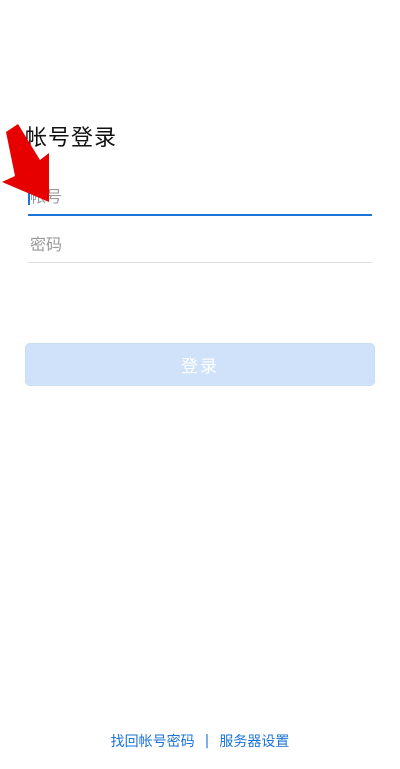 This screenshot has height=769, width=400. Describe the element at coordinates (200, 741) in the screenshot. I see `footer-links: 找回帐号密码 | 服务器设置` at that location.